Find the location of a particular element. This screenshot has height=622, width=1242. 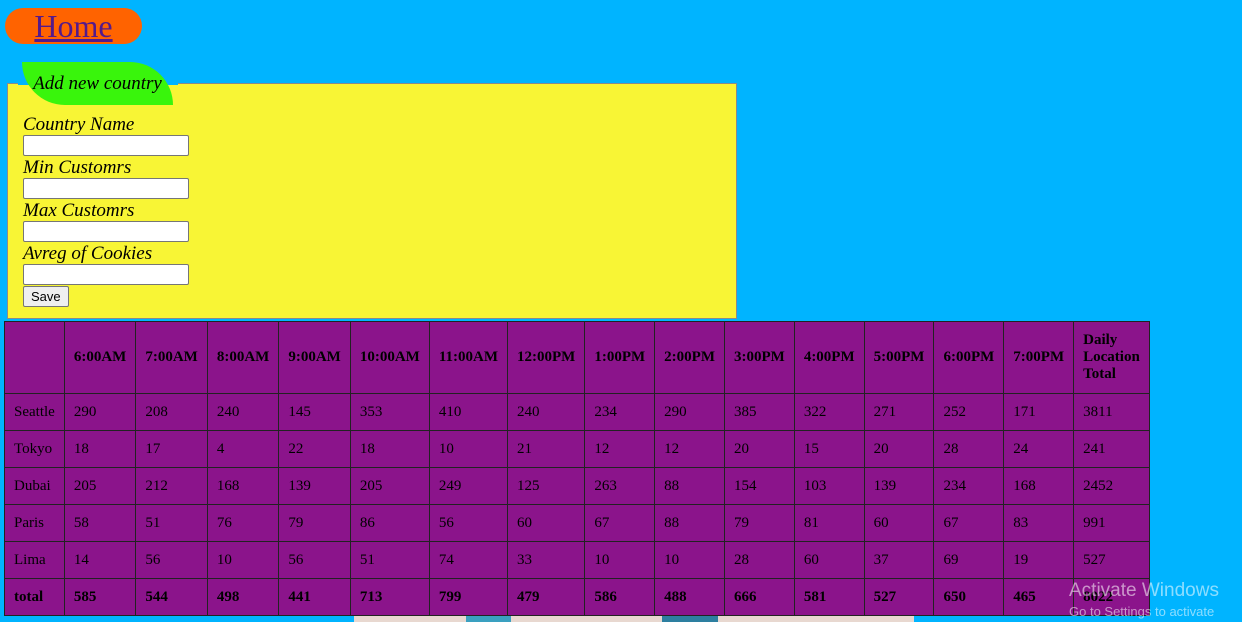

table-row: Tokyo 18 17 4 22 18 10 21 12 12 20 15 20 28 24 241 is located at coordinates (577, 449).